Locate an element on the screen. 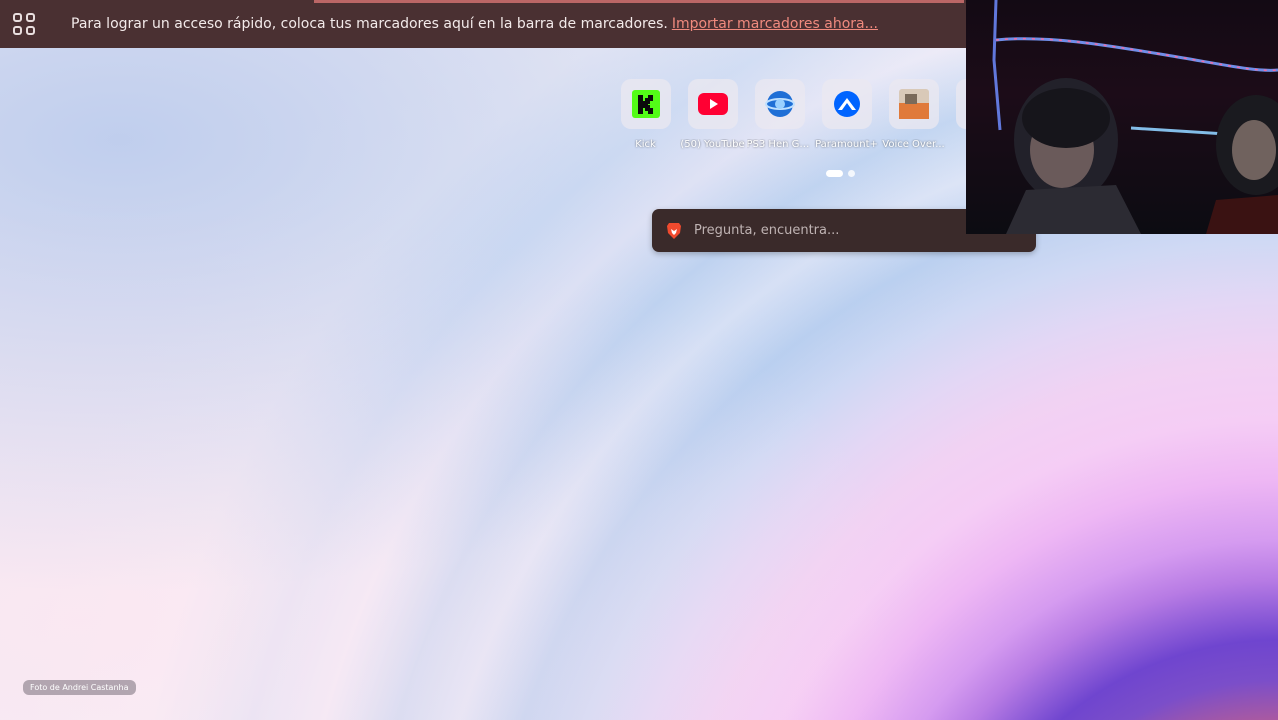  top-sites-pager is located at coordinates (840, 173).